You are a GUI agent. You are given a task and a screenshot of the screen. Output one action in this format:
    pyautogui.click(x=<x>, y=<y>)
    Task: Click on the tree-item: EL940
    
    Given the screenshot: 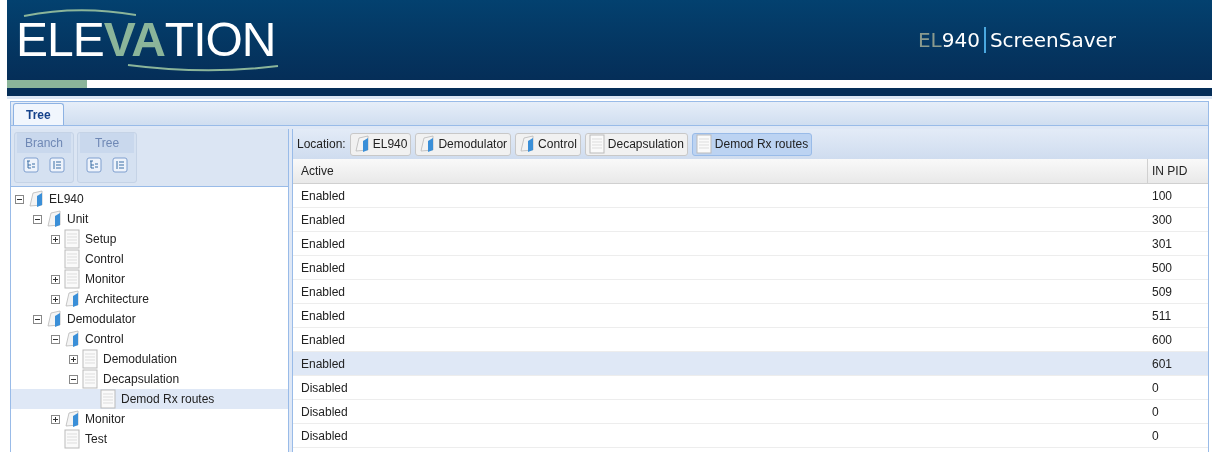 What is the action you would take?
    pyautogui.click(x=149, y=199)
    